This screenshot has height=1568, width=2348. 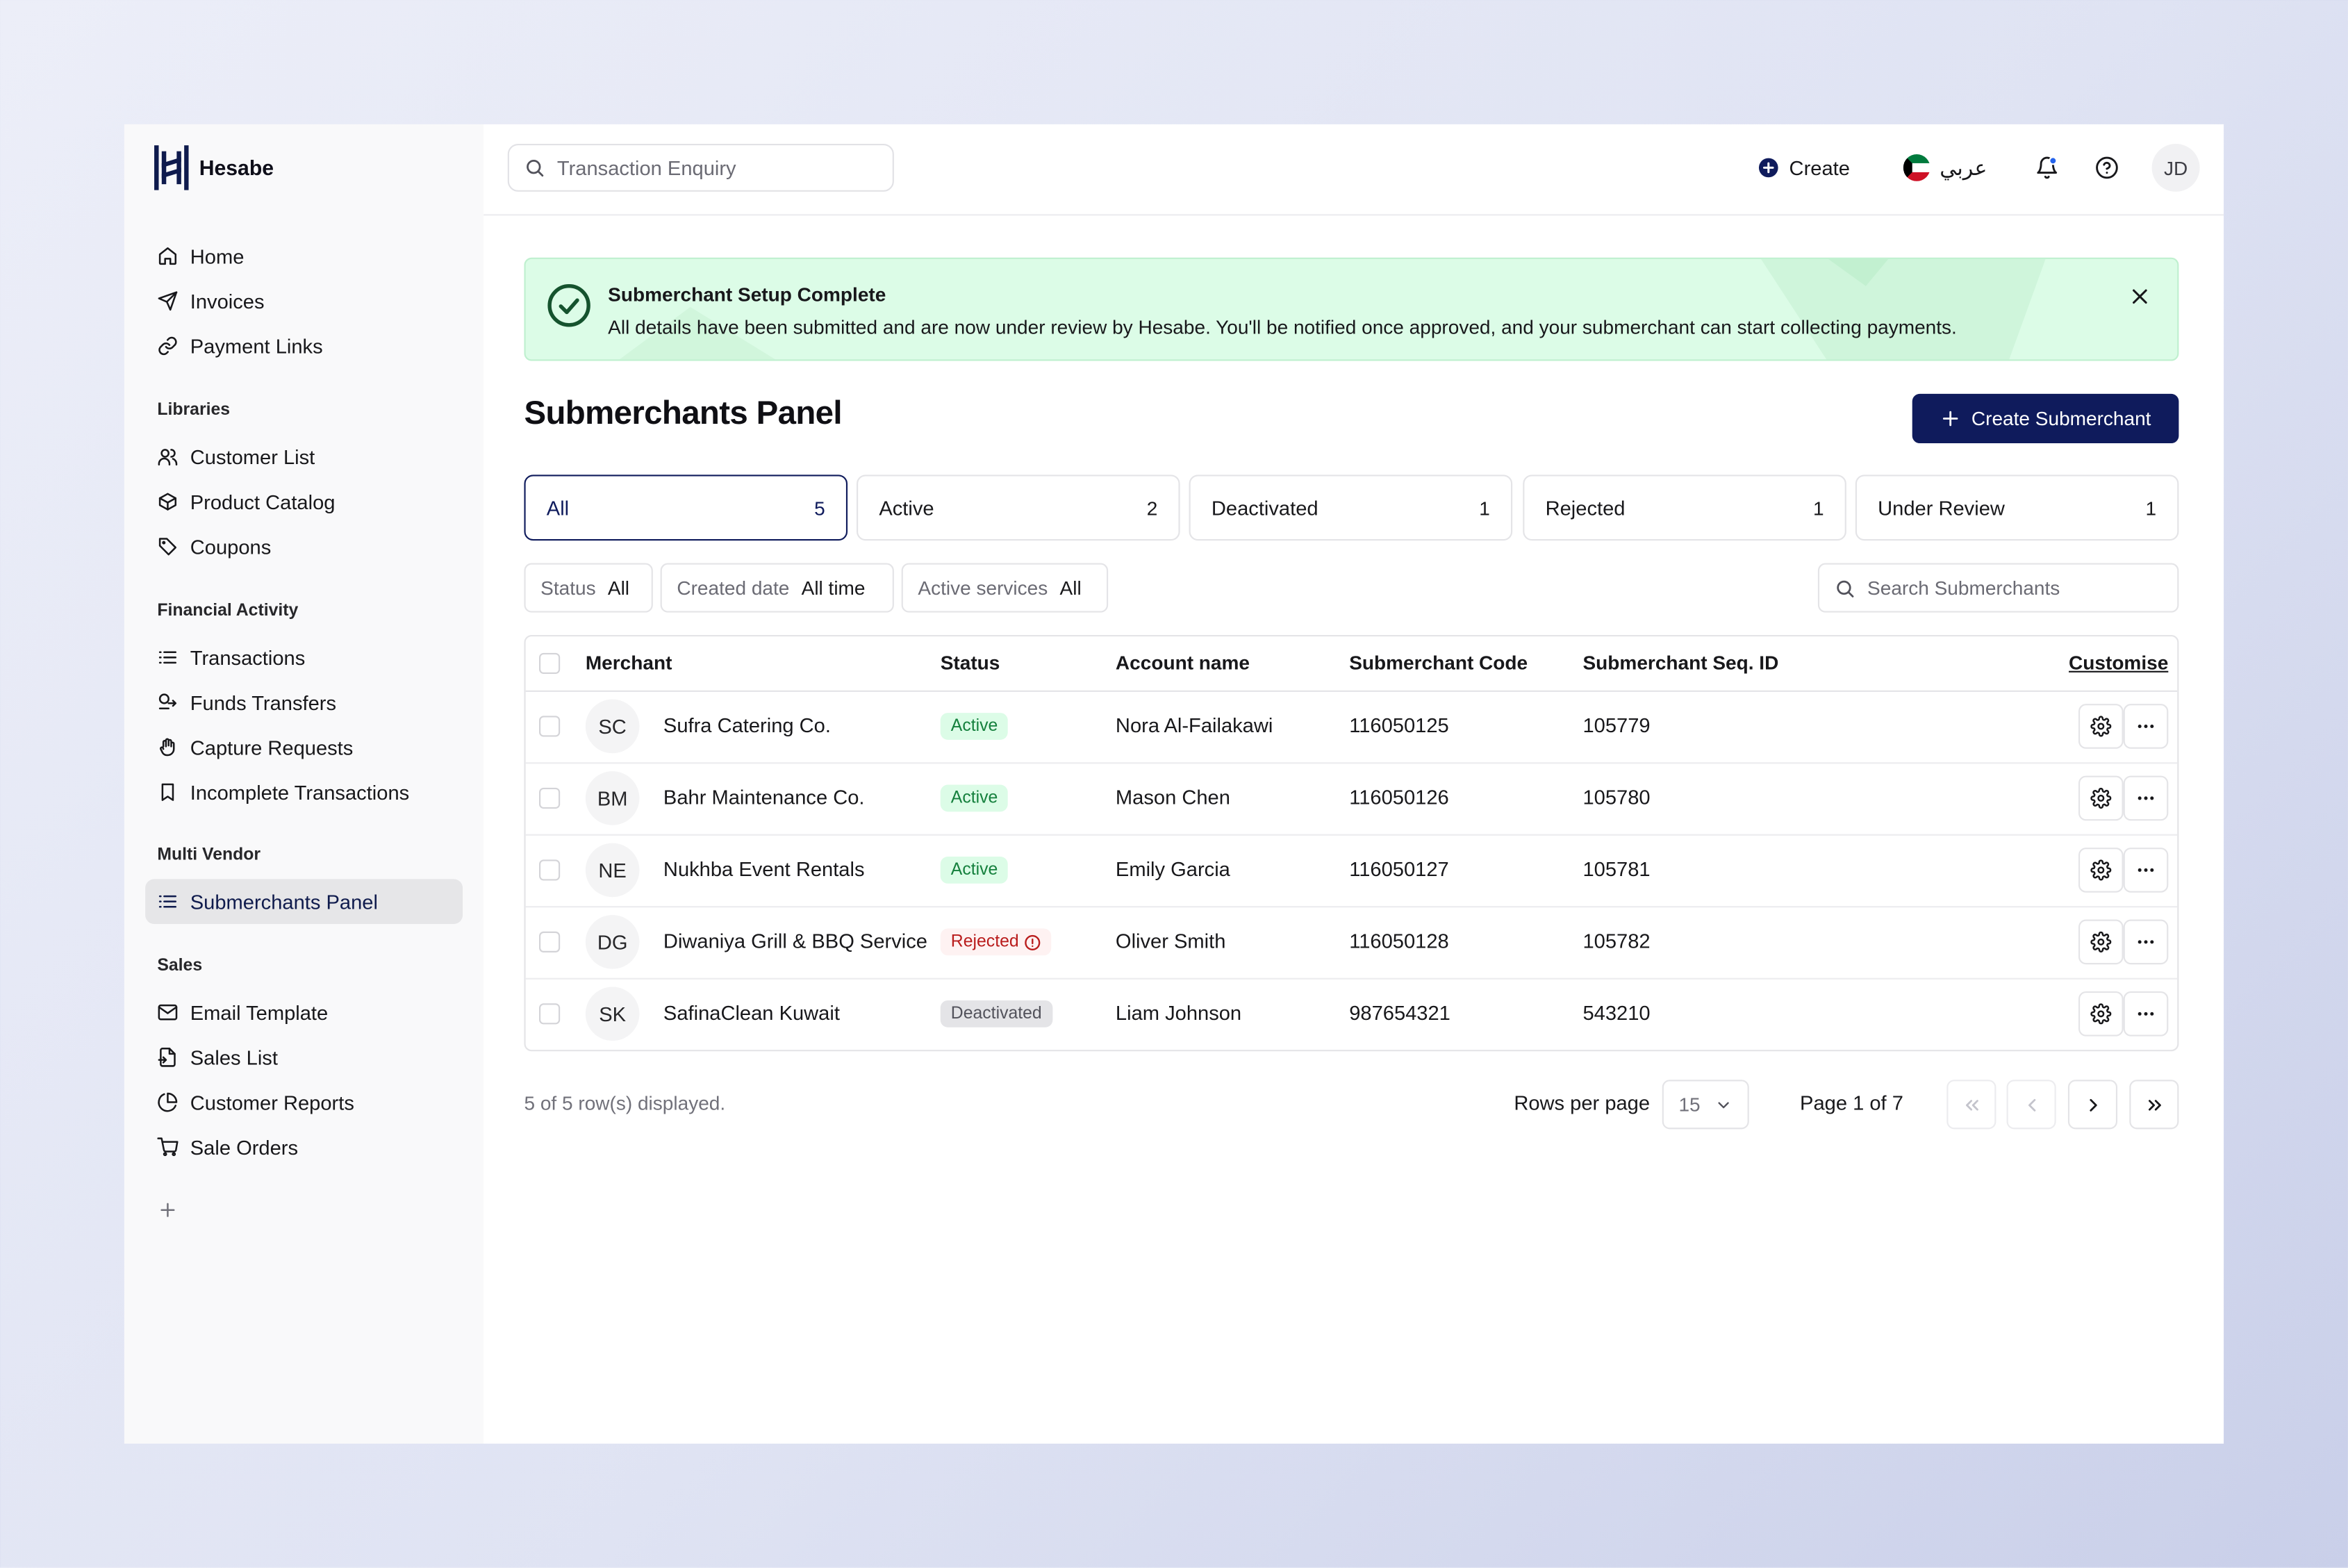 What do you see at coordinates (1616, 798) in the screenshot?
I see `submerchant-seq-id: 105780` at bounding box center [1616, 798].